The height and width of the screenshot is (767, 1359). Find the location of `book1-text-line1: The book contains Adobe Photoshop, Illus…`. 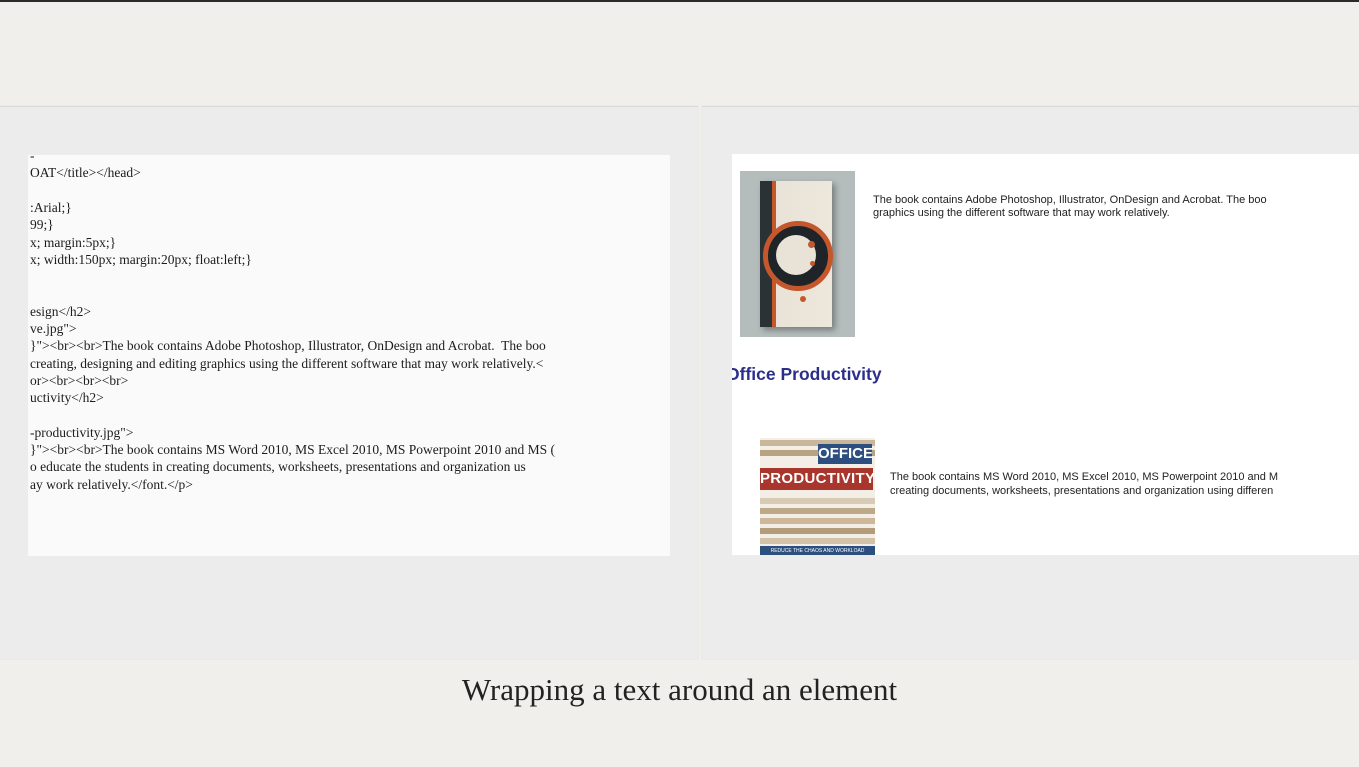

book1-text-line1: The book contains Adobe Photoshop, Illus… is located at coordinates (1070, 200).